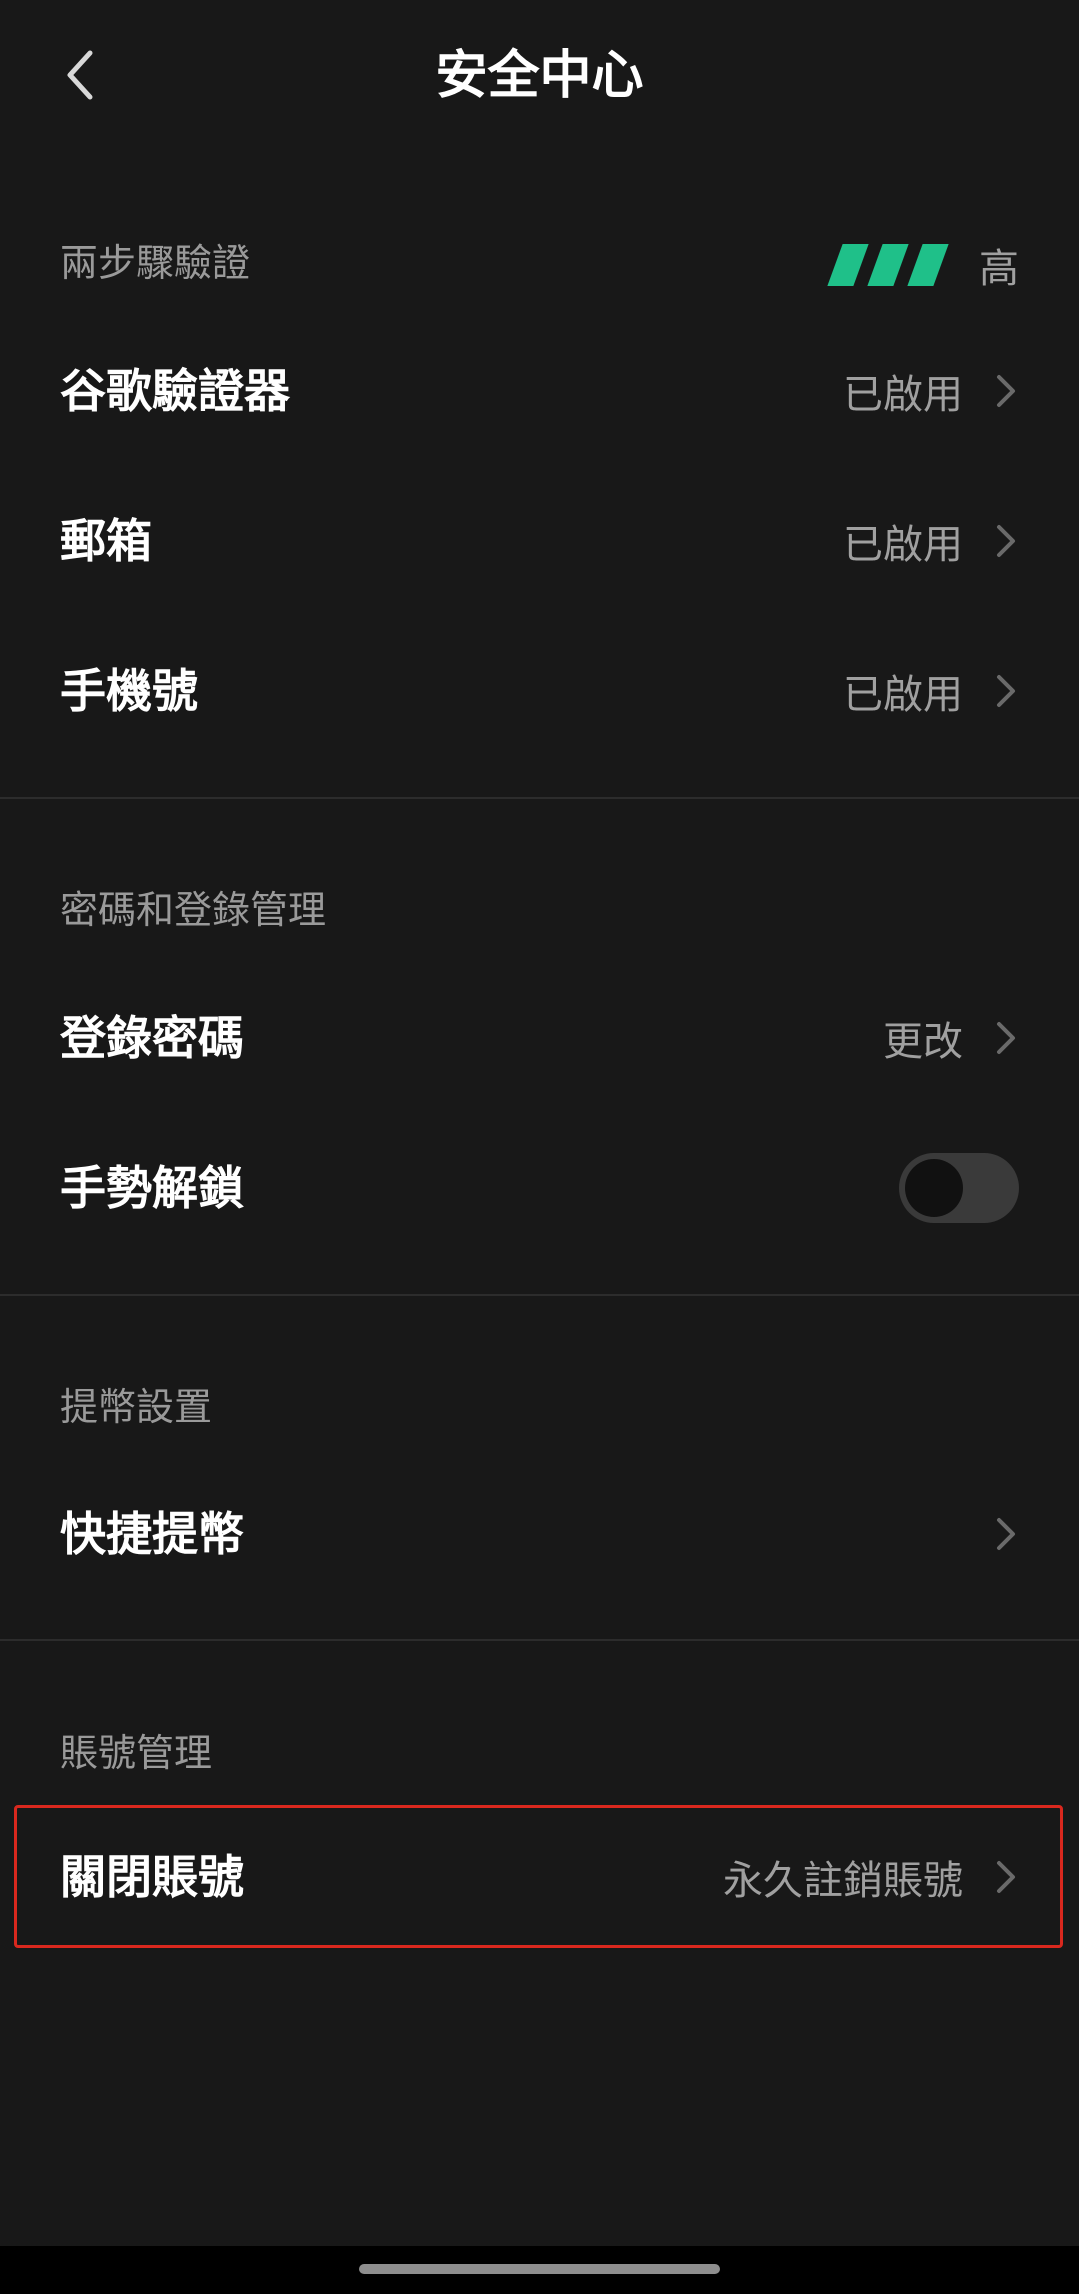 The width and height of the screenshot is (1079, 2294). I want to click on row-quick-withdraw: 快捷提幣, so click(539, 1534).